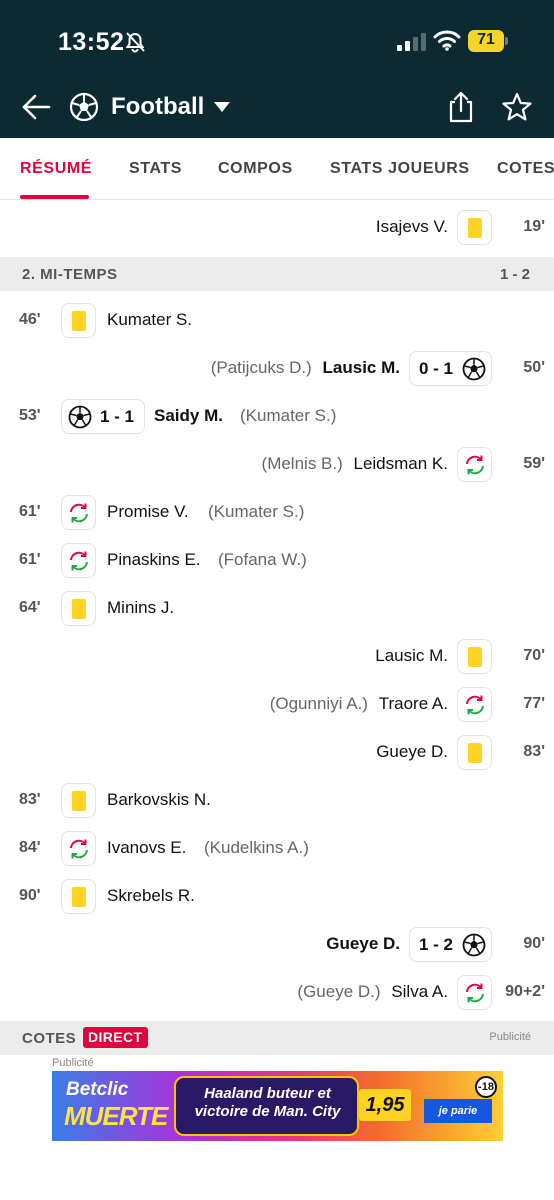 This screenshot has width=554, height=1200. I want to click on chevron-down-icon, so click(222, 107).